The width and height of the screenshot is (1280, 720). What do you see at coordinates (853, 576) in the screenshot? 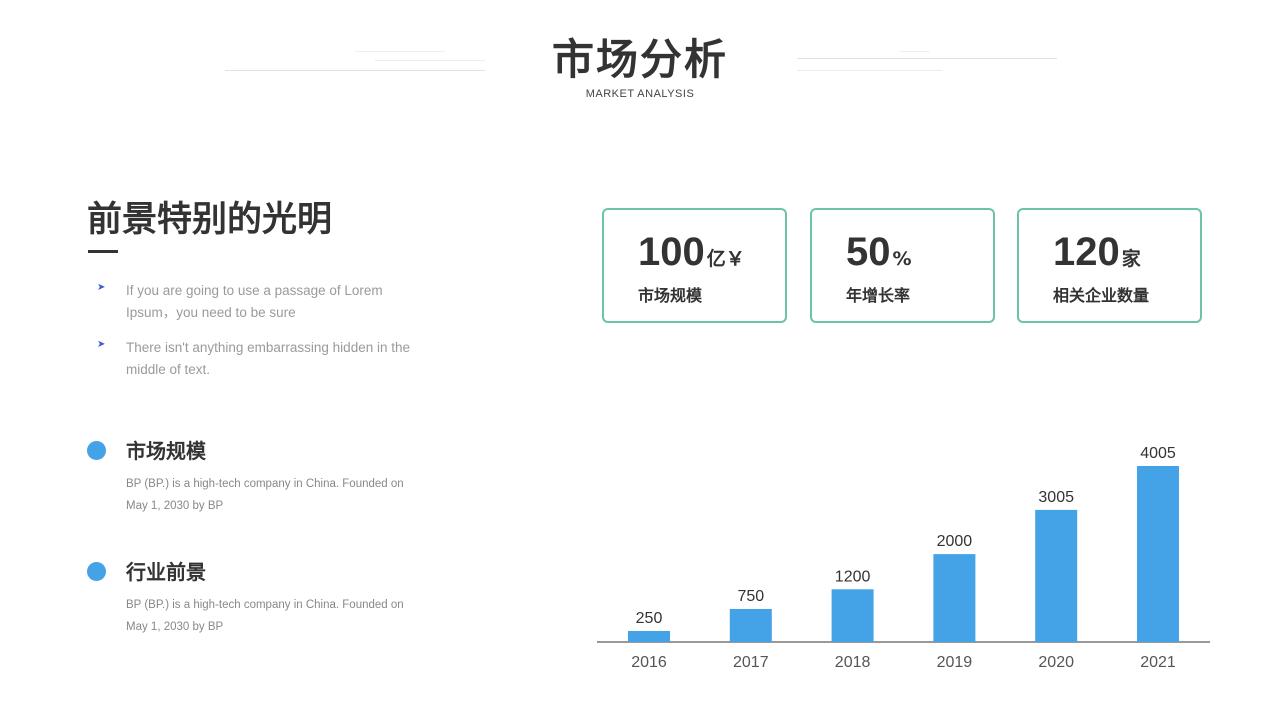
I see `data-label-2018: 1200` at bounding box center [853, 576].